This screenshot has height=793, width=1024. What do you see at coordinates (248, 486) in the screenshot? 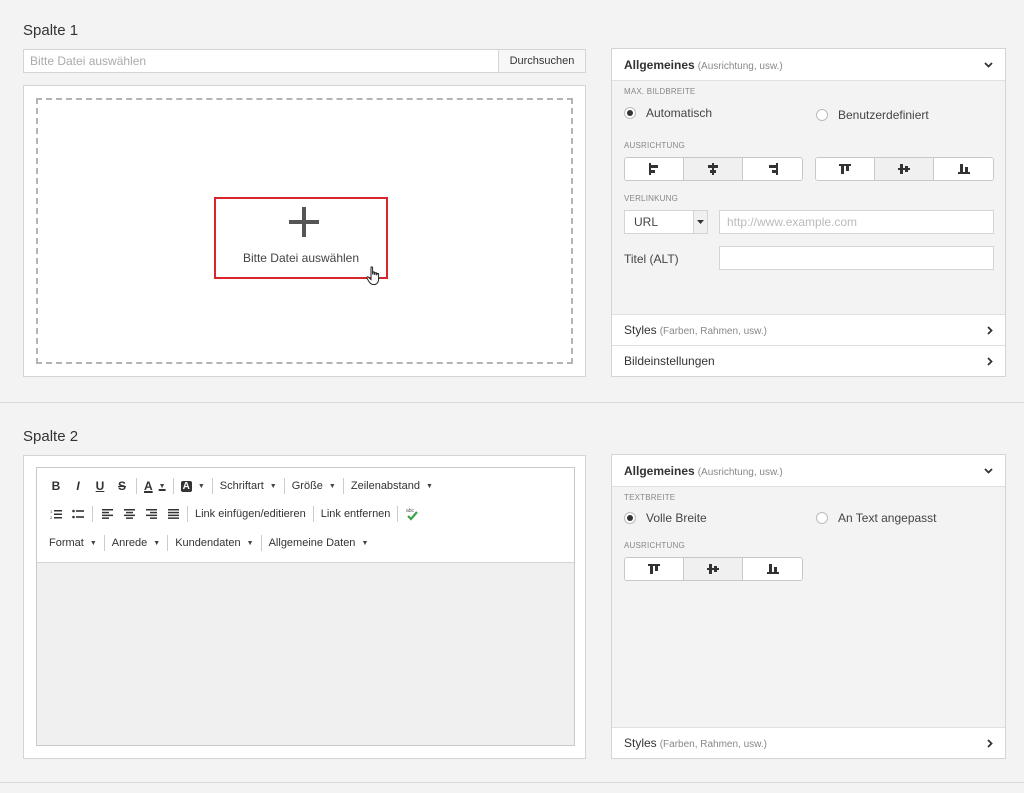
I see `font-family-dropdown: Schriftart ▼` at bounding box center [248, 486].